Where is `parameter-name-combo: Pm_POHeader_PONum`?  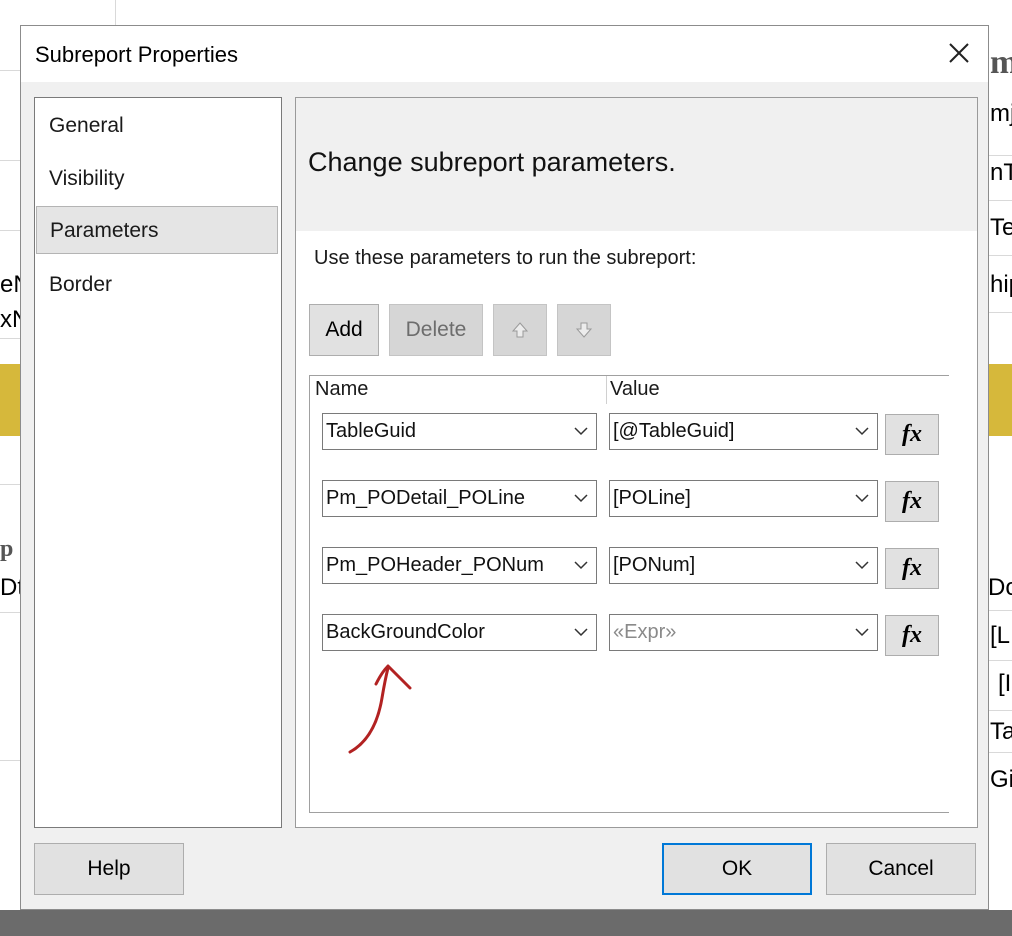
parameter-name-combo: Pm_POHeader_PONum is located at coordinates (459, 565).